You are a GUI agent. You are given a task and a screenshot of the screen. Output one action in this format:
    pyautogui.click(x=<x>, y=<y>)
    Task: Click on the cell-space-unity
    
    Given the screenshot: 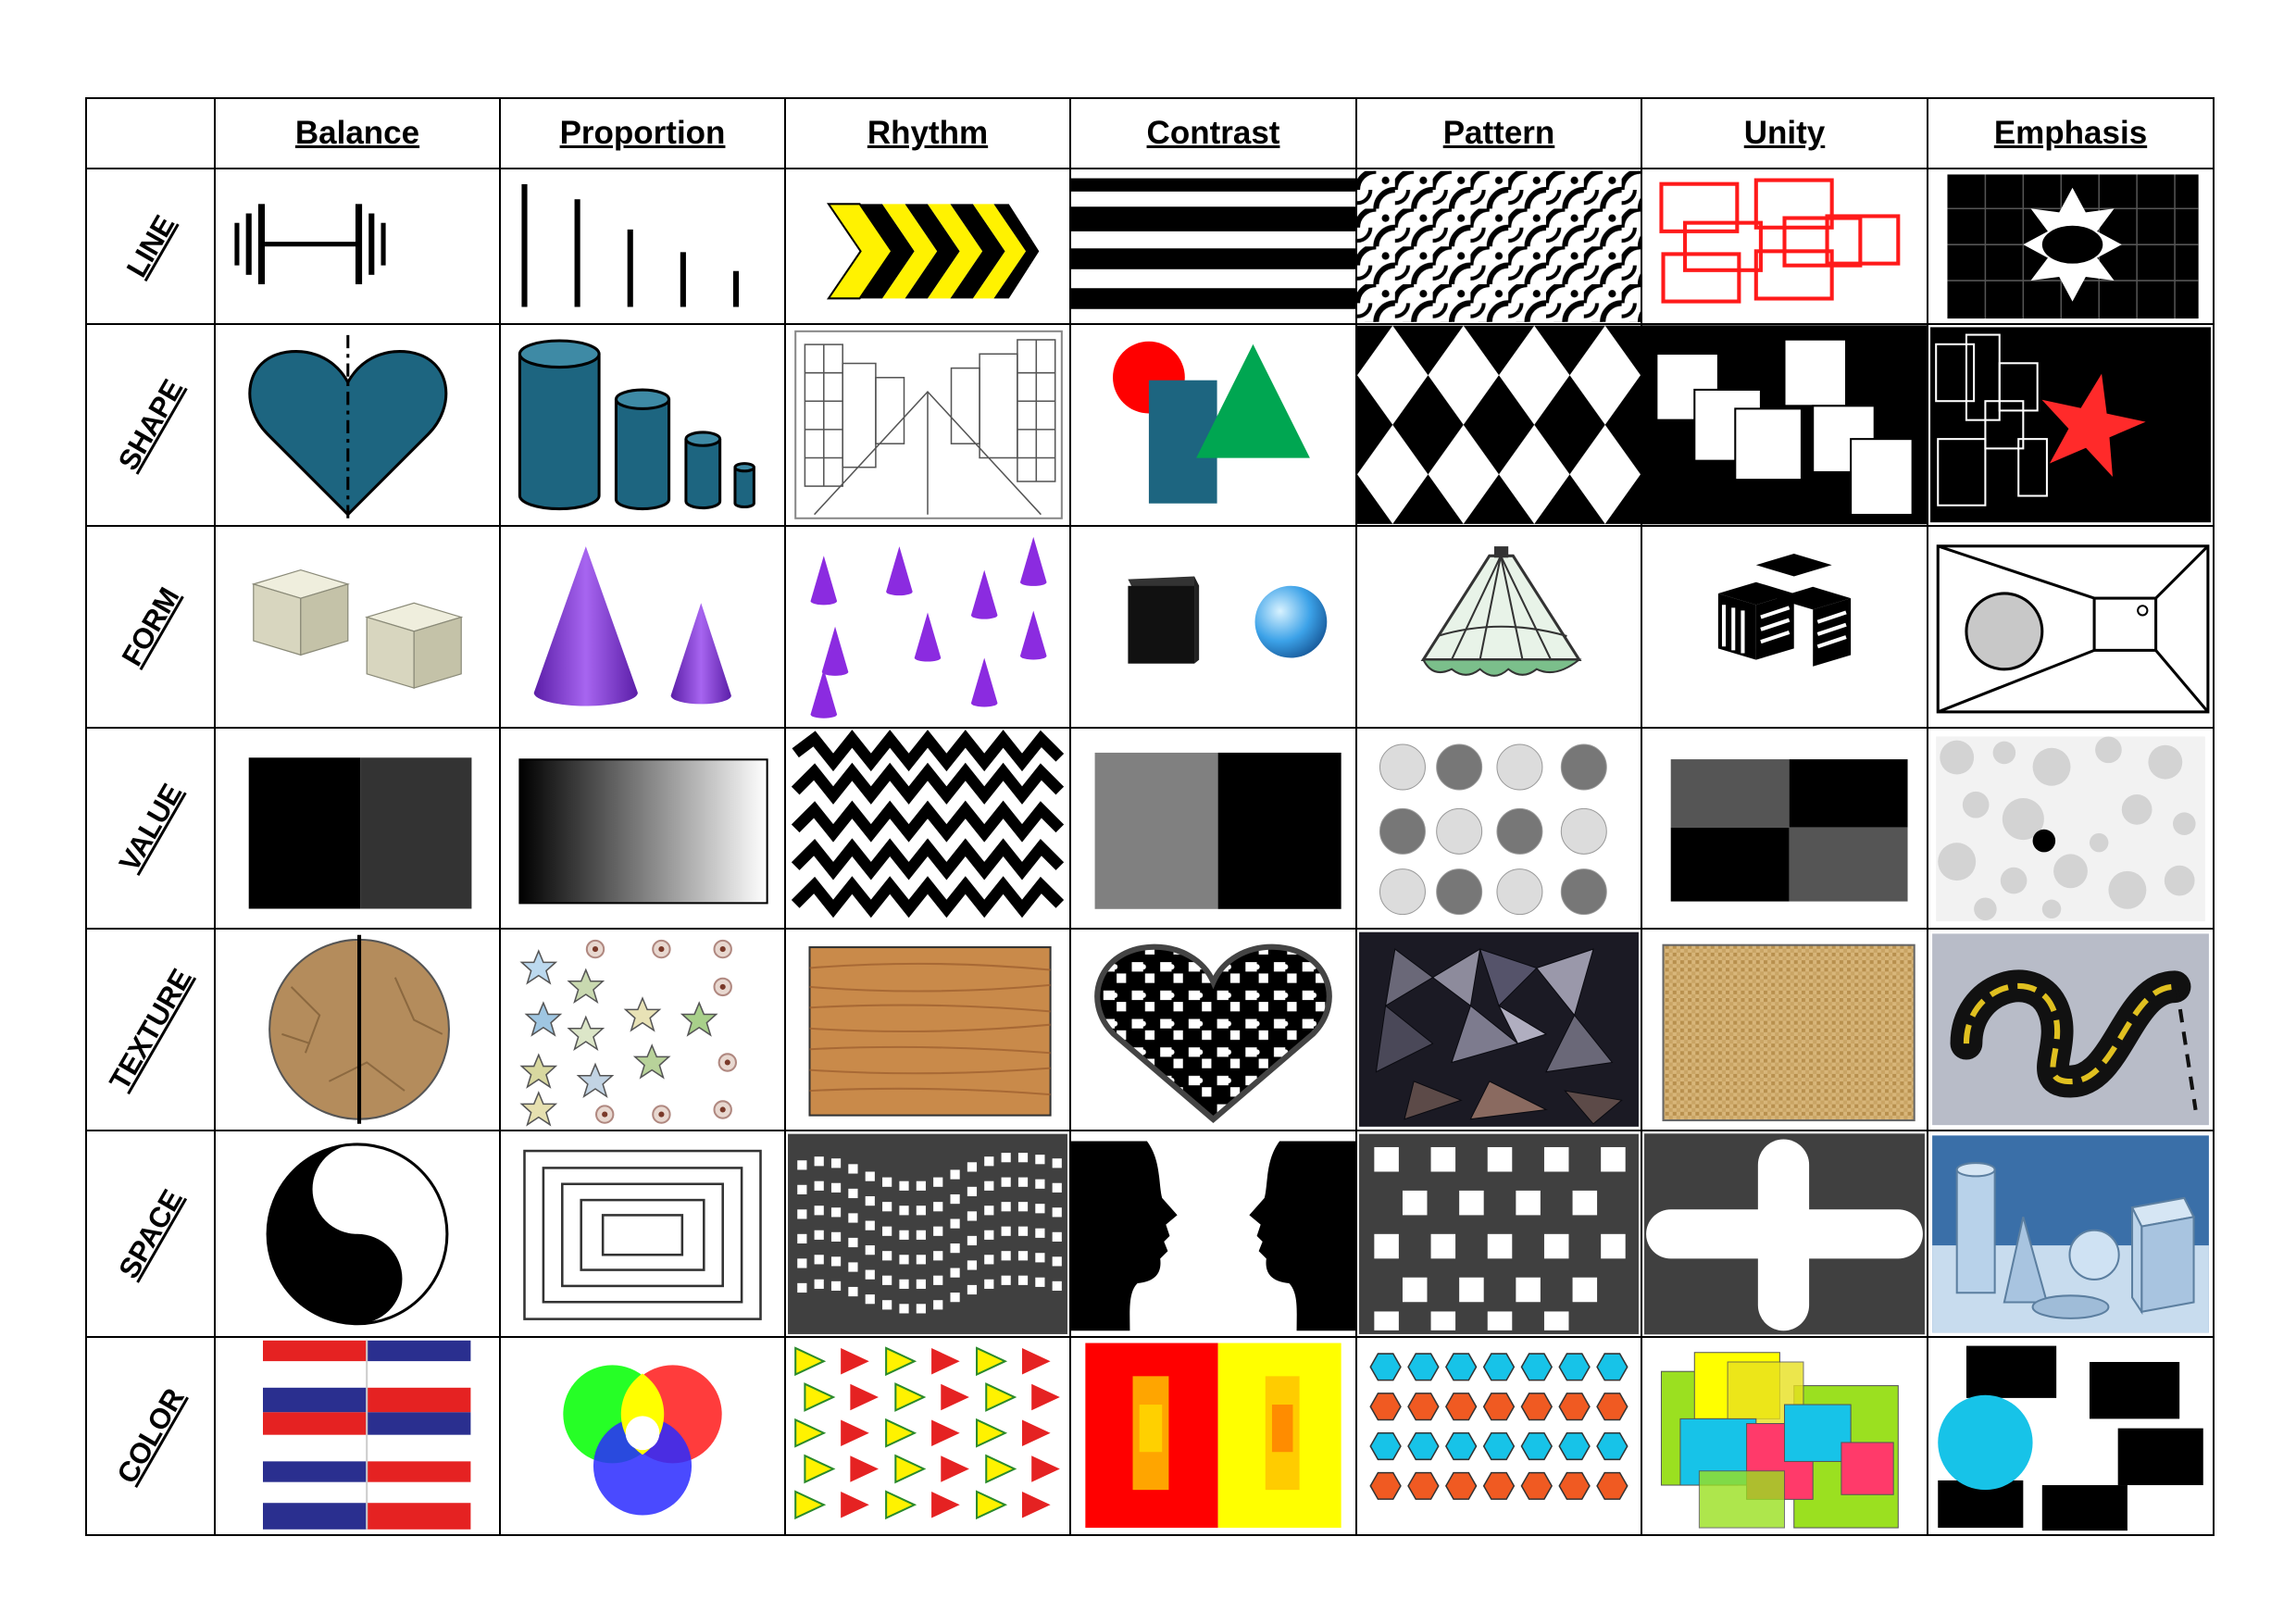 What is the action you would take?
    pyautogui.click(x=1784, y=1234)
    